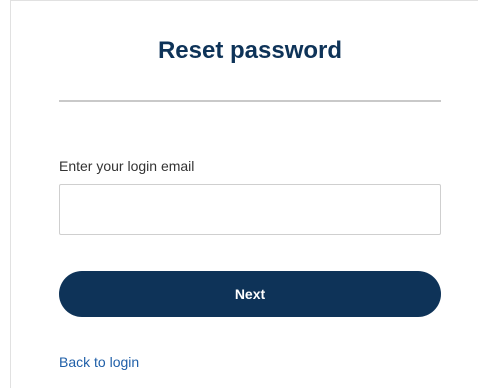 This screenshot has height=388, width=478. What do you see at coordinates (99, 362) in the screenshot?
I see `back-to-login-link: Back to login` at bounding box center [99, 362].